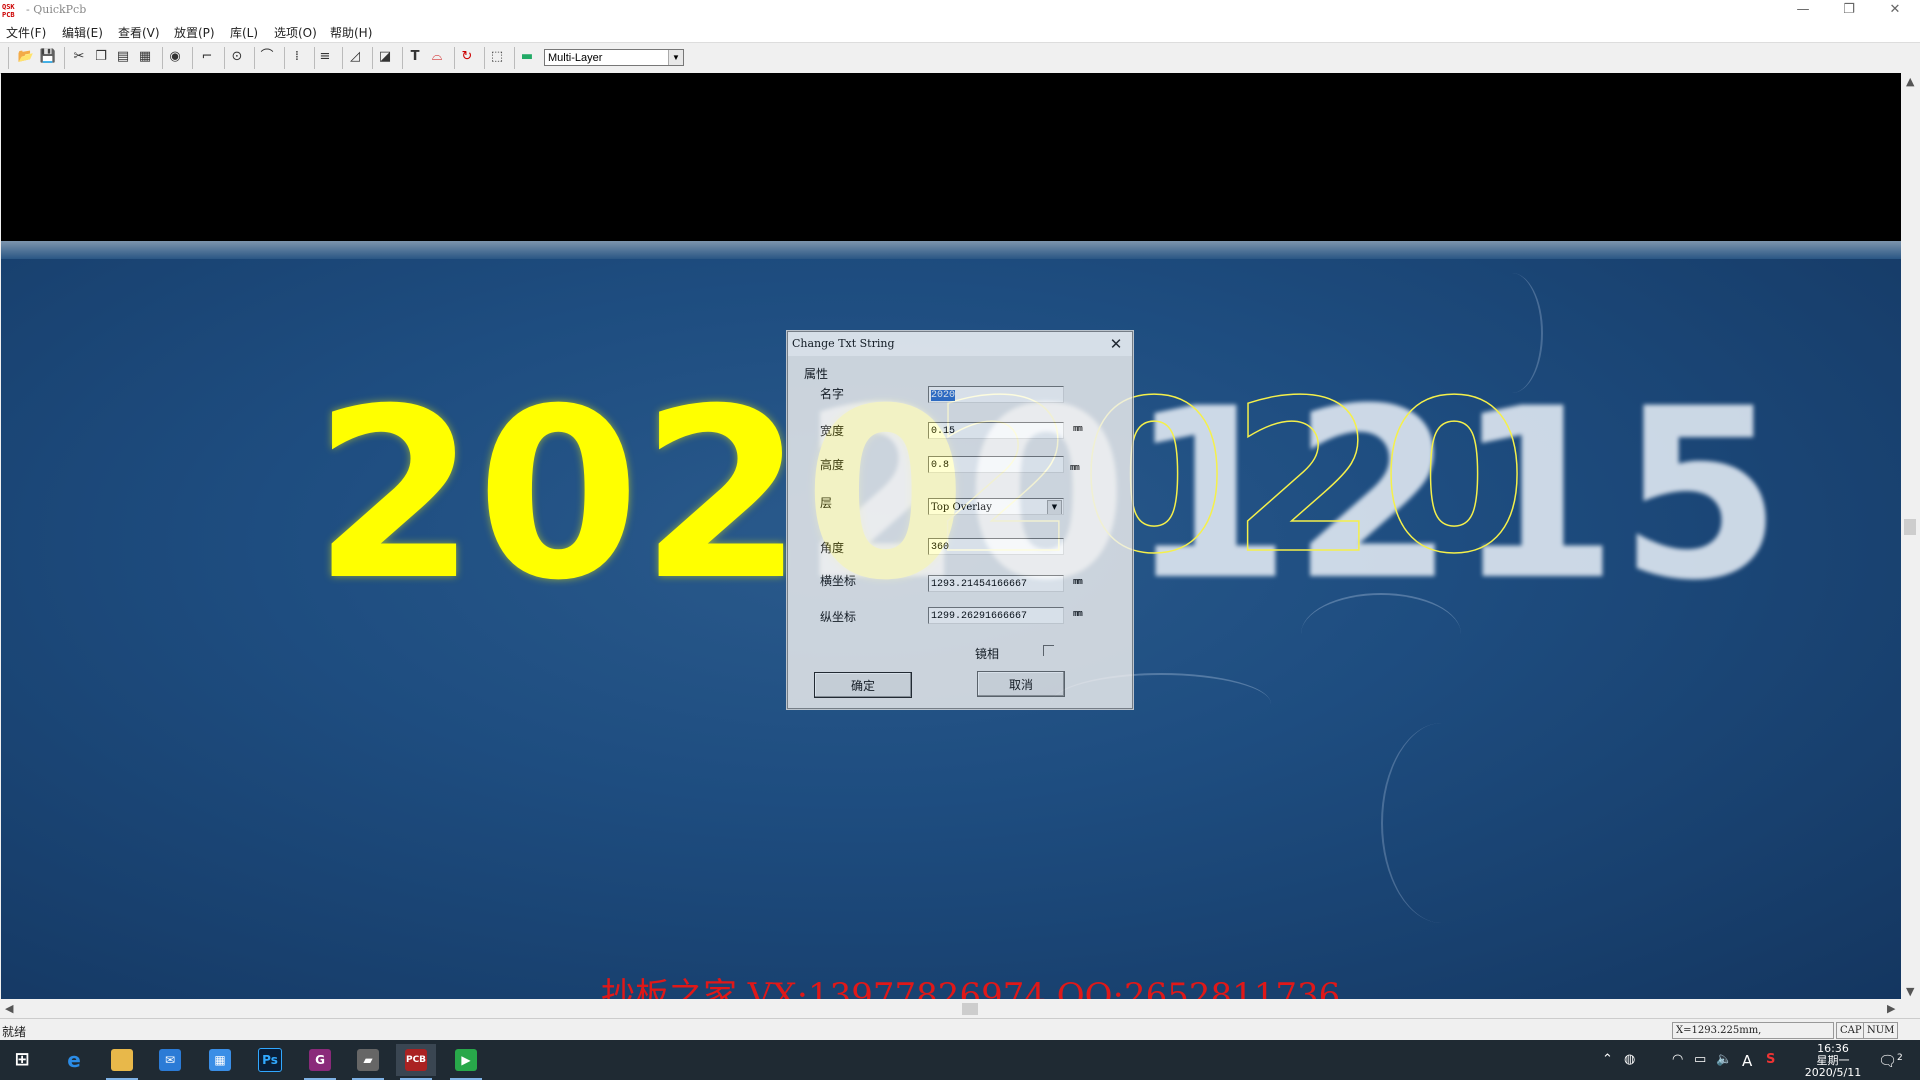  I want to click on copy-icon: ❐, so click(101, 57).